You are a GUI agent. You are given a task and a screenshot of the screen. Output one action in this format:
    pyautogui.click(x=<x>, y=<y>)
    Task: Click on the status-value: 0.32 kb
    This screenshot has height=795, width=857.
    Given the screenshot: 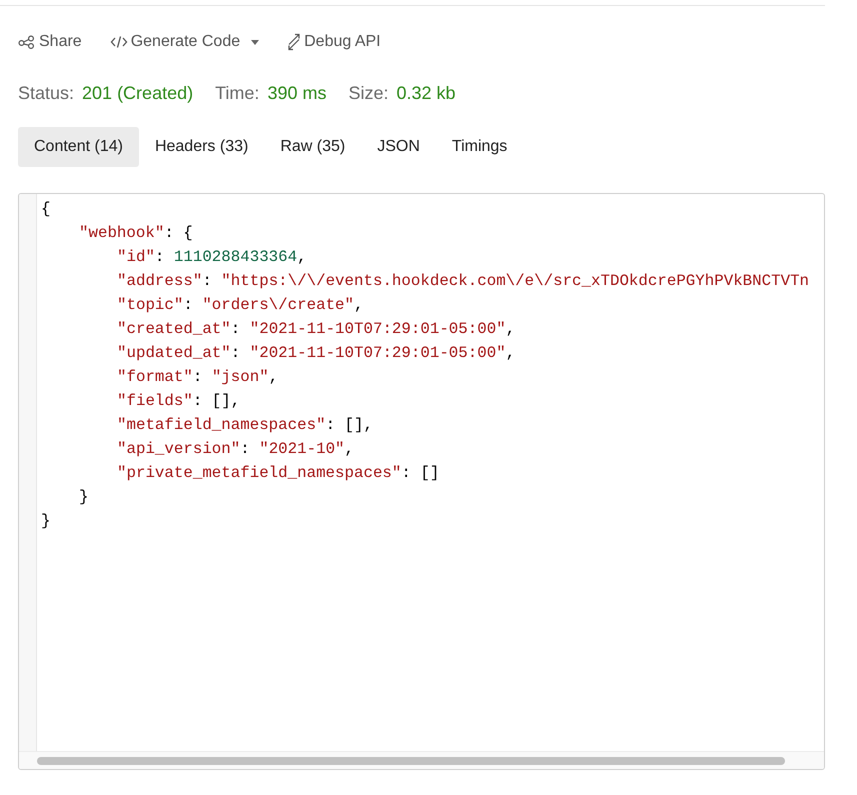 What is the action you would take?
    pyautogui.click(x=426, y=93)
    